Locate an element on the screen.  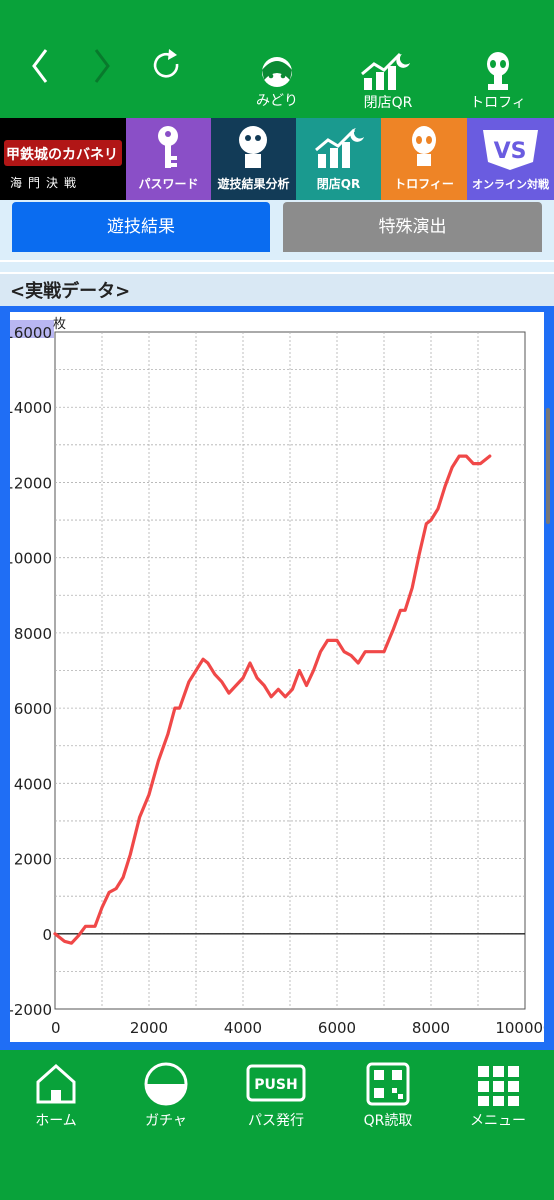
nav-home-label: ホーム is located at coordinates (56, 1121).